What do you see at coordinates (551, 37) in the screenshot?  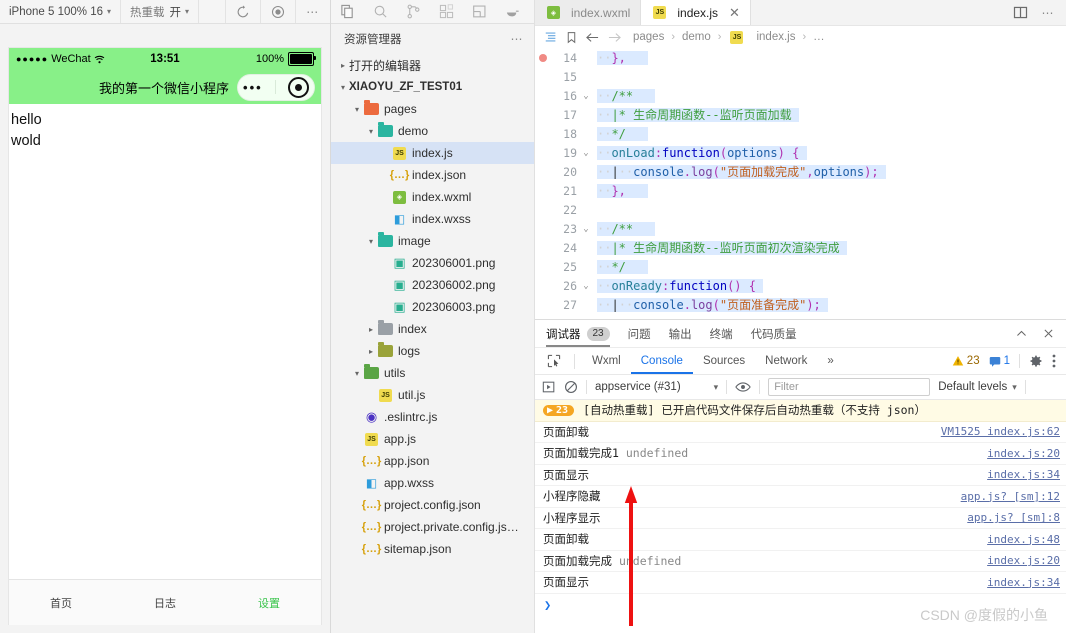 I see `outline-icon` at bounding box center [551, 37].